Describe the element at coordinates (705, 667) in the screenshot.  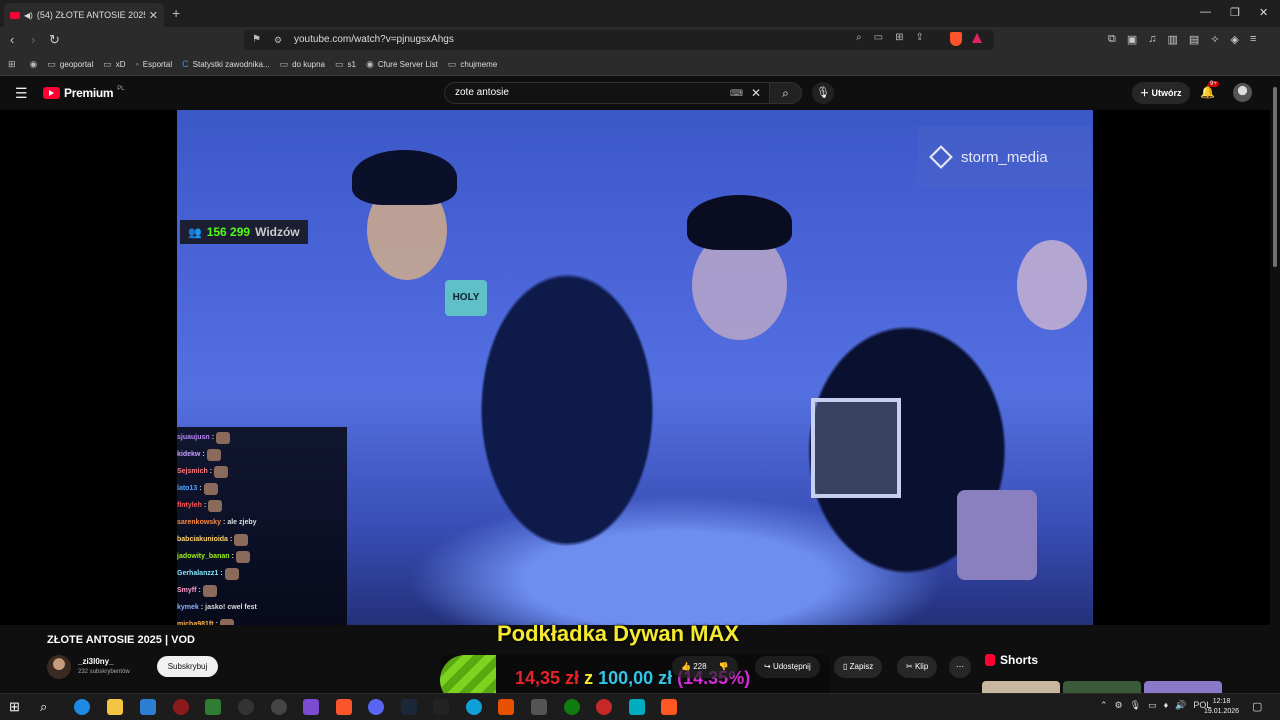
I see `like-button: 👍 228 👎` at that location.